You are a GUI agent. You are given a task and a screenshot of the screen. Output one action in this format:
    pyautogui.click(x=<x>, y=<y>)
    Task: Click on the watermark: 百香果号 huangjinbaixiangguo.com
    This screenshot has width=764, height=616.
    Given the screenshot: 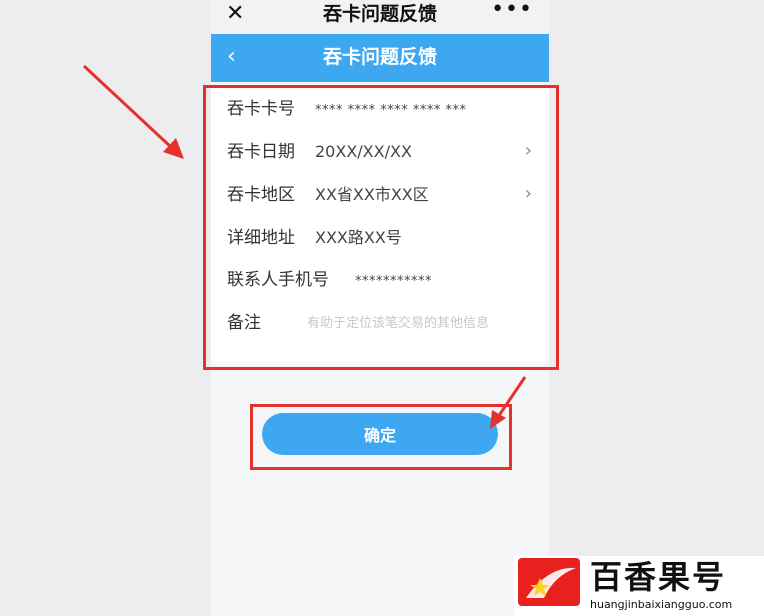 What is the action you would take?
    pyautogui.click(x=639, y=586)
    